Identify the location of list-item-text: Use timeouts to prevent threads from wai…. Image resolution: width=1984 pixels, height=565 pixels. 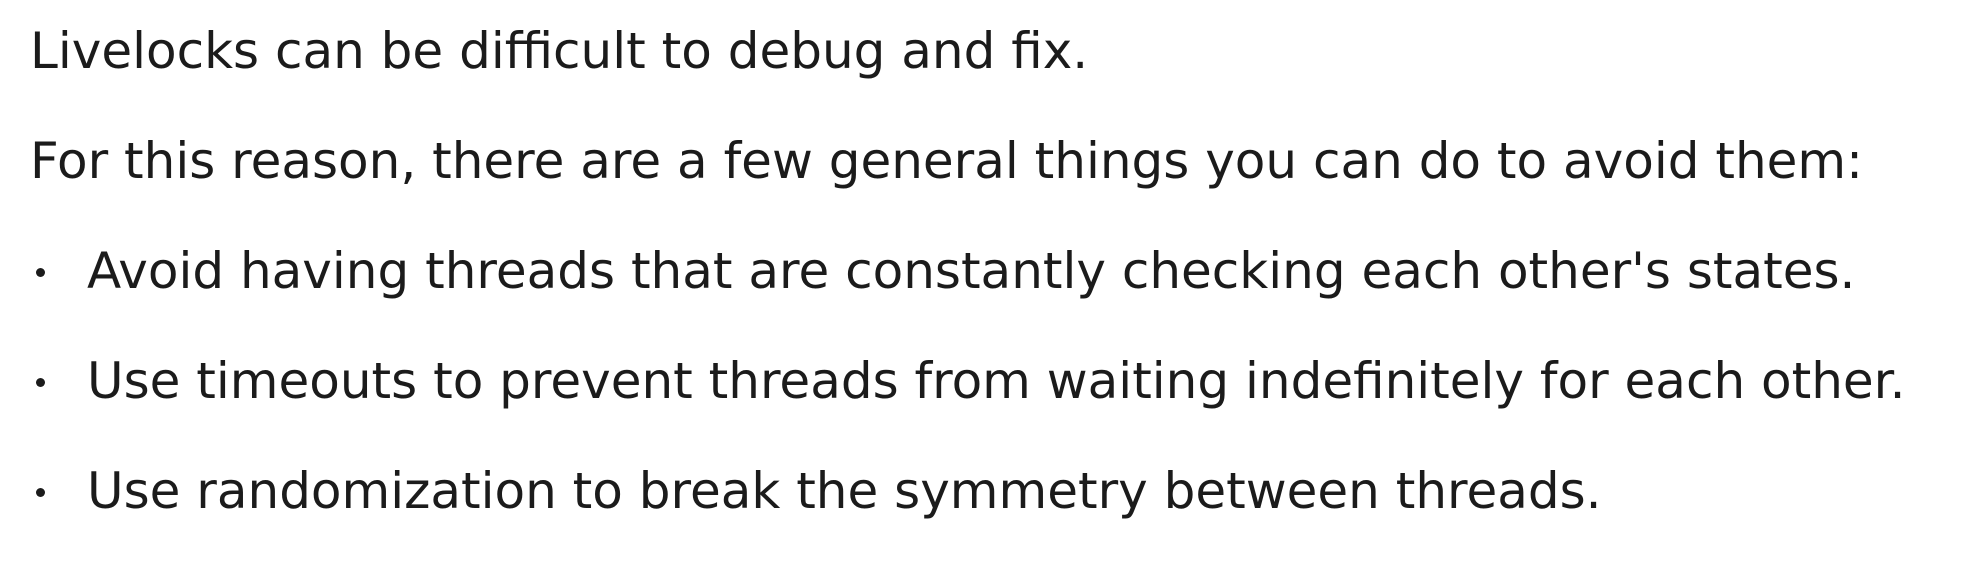
(996, 381).